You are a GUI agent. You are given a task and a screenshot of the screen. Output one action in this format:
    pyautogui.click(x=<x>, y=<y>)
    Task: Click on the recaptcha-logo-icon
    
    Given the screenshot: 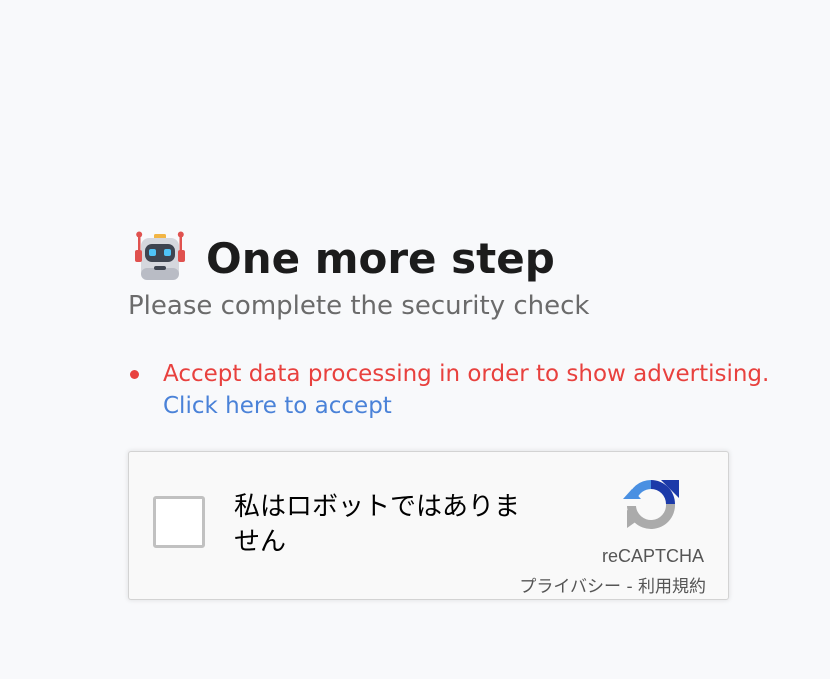 What is the action you would take?
    pyautogui.click(x=651, y=505)
    